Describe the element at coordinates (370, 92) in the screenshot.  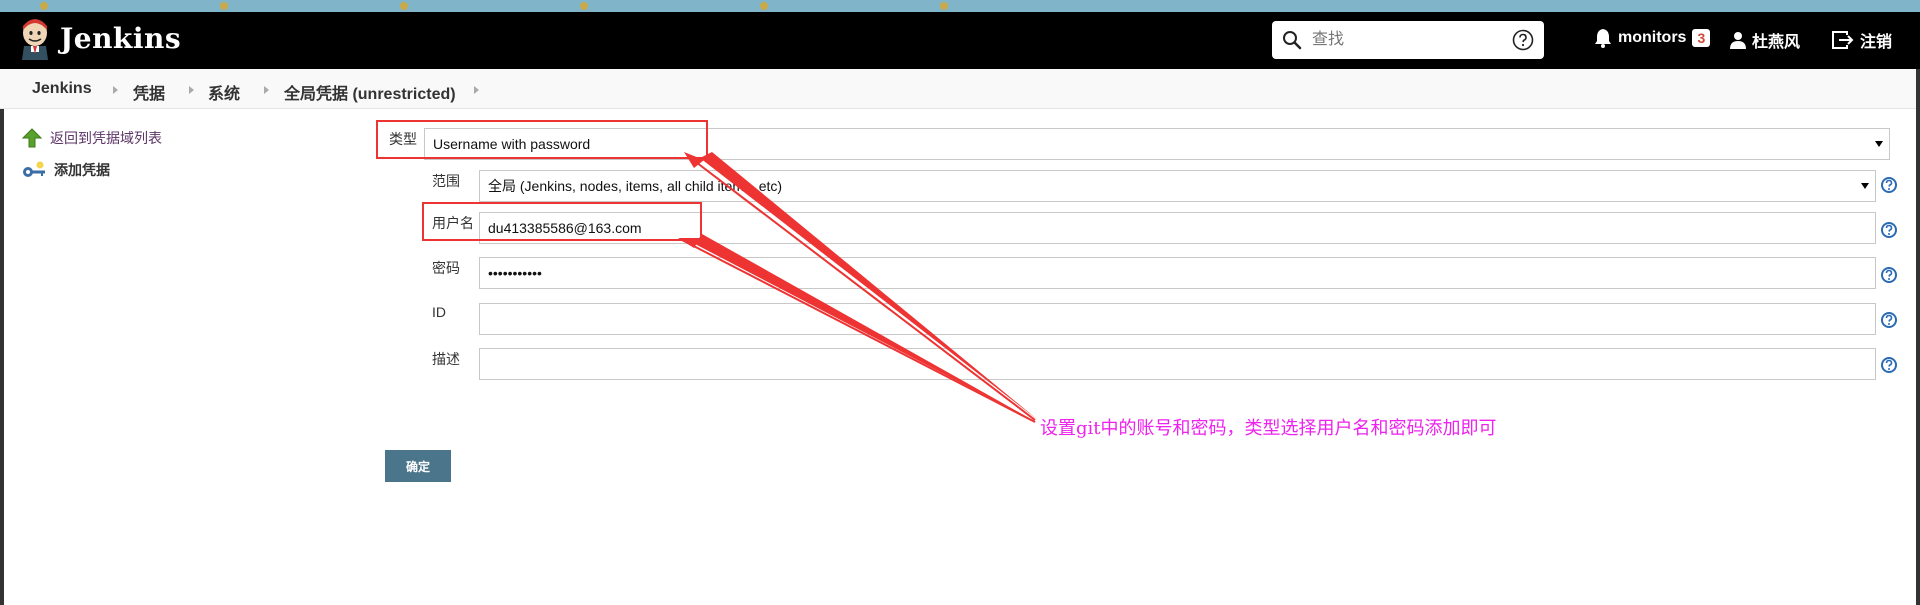
I see `breadcrumb-global-credentials: 全局凭据 (unrestricted)` at that location.